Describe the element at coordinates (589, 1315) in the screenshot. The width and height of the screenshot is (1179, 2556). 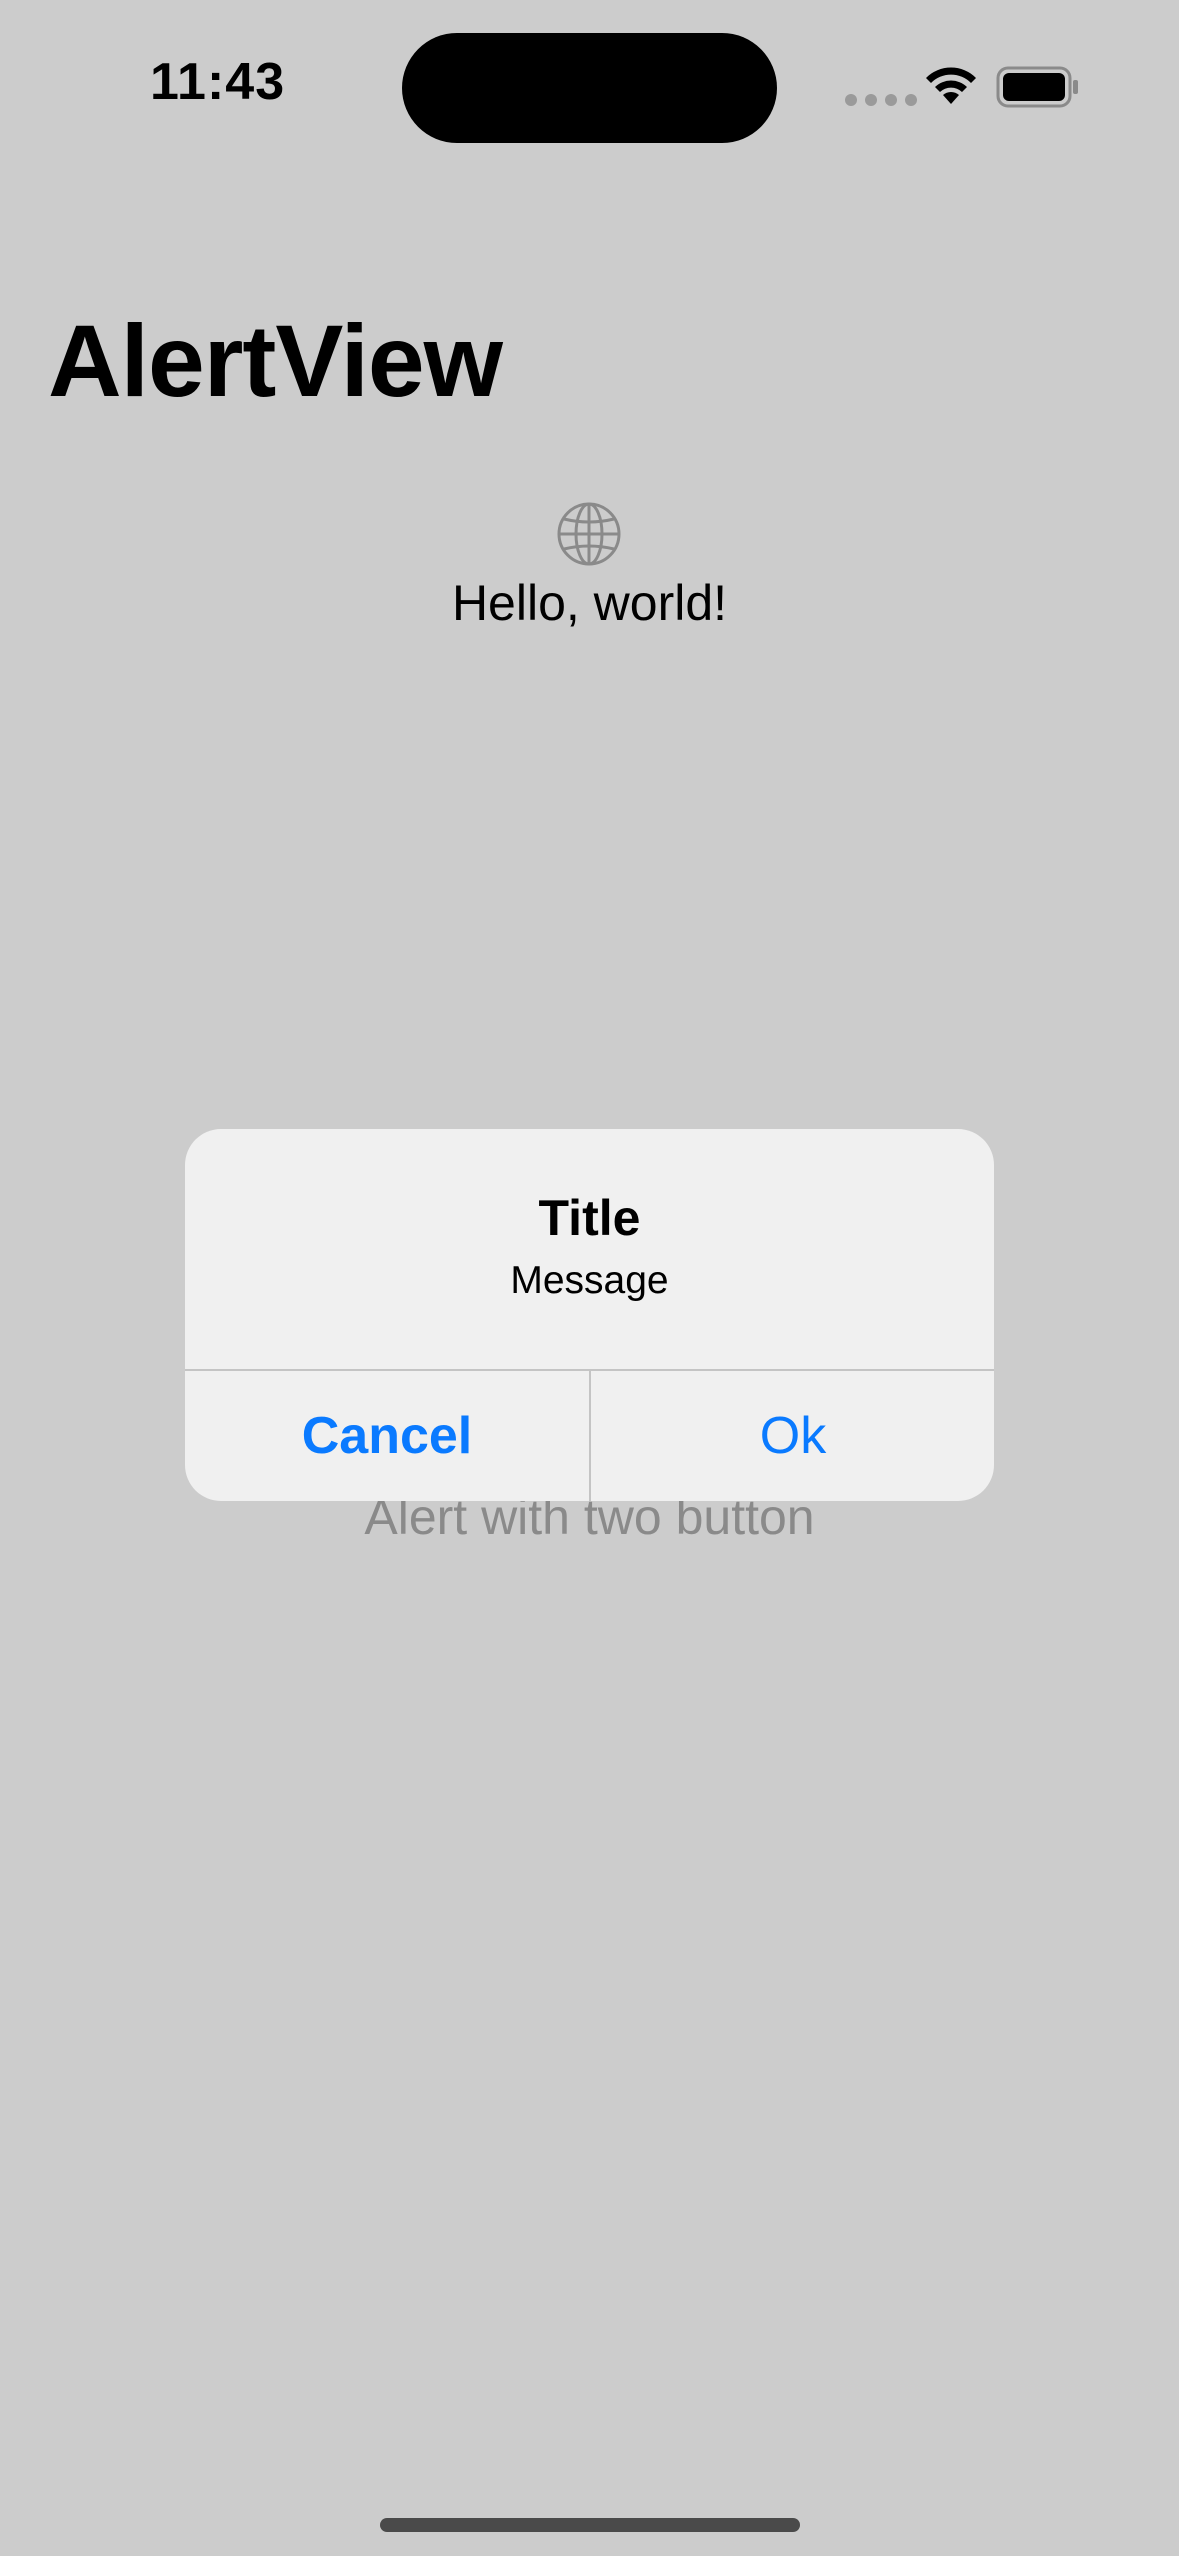
I see `alert-dialog: Title Message Cancel Ok` at that location.